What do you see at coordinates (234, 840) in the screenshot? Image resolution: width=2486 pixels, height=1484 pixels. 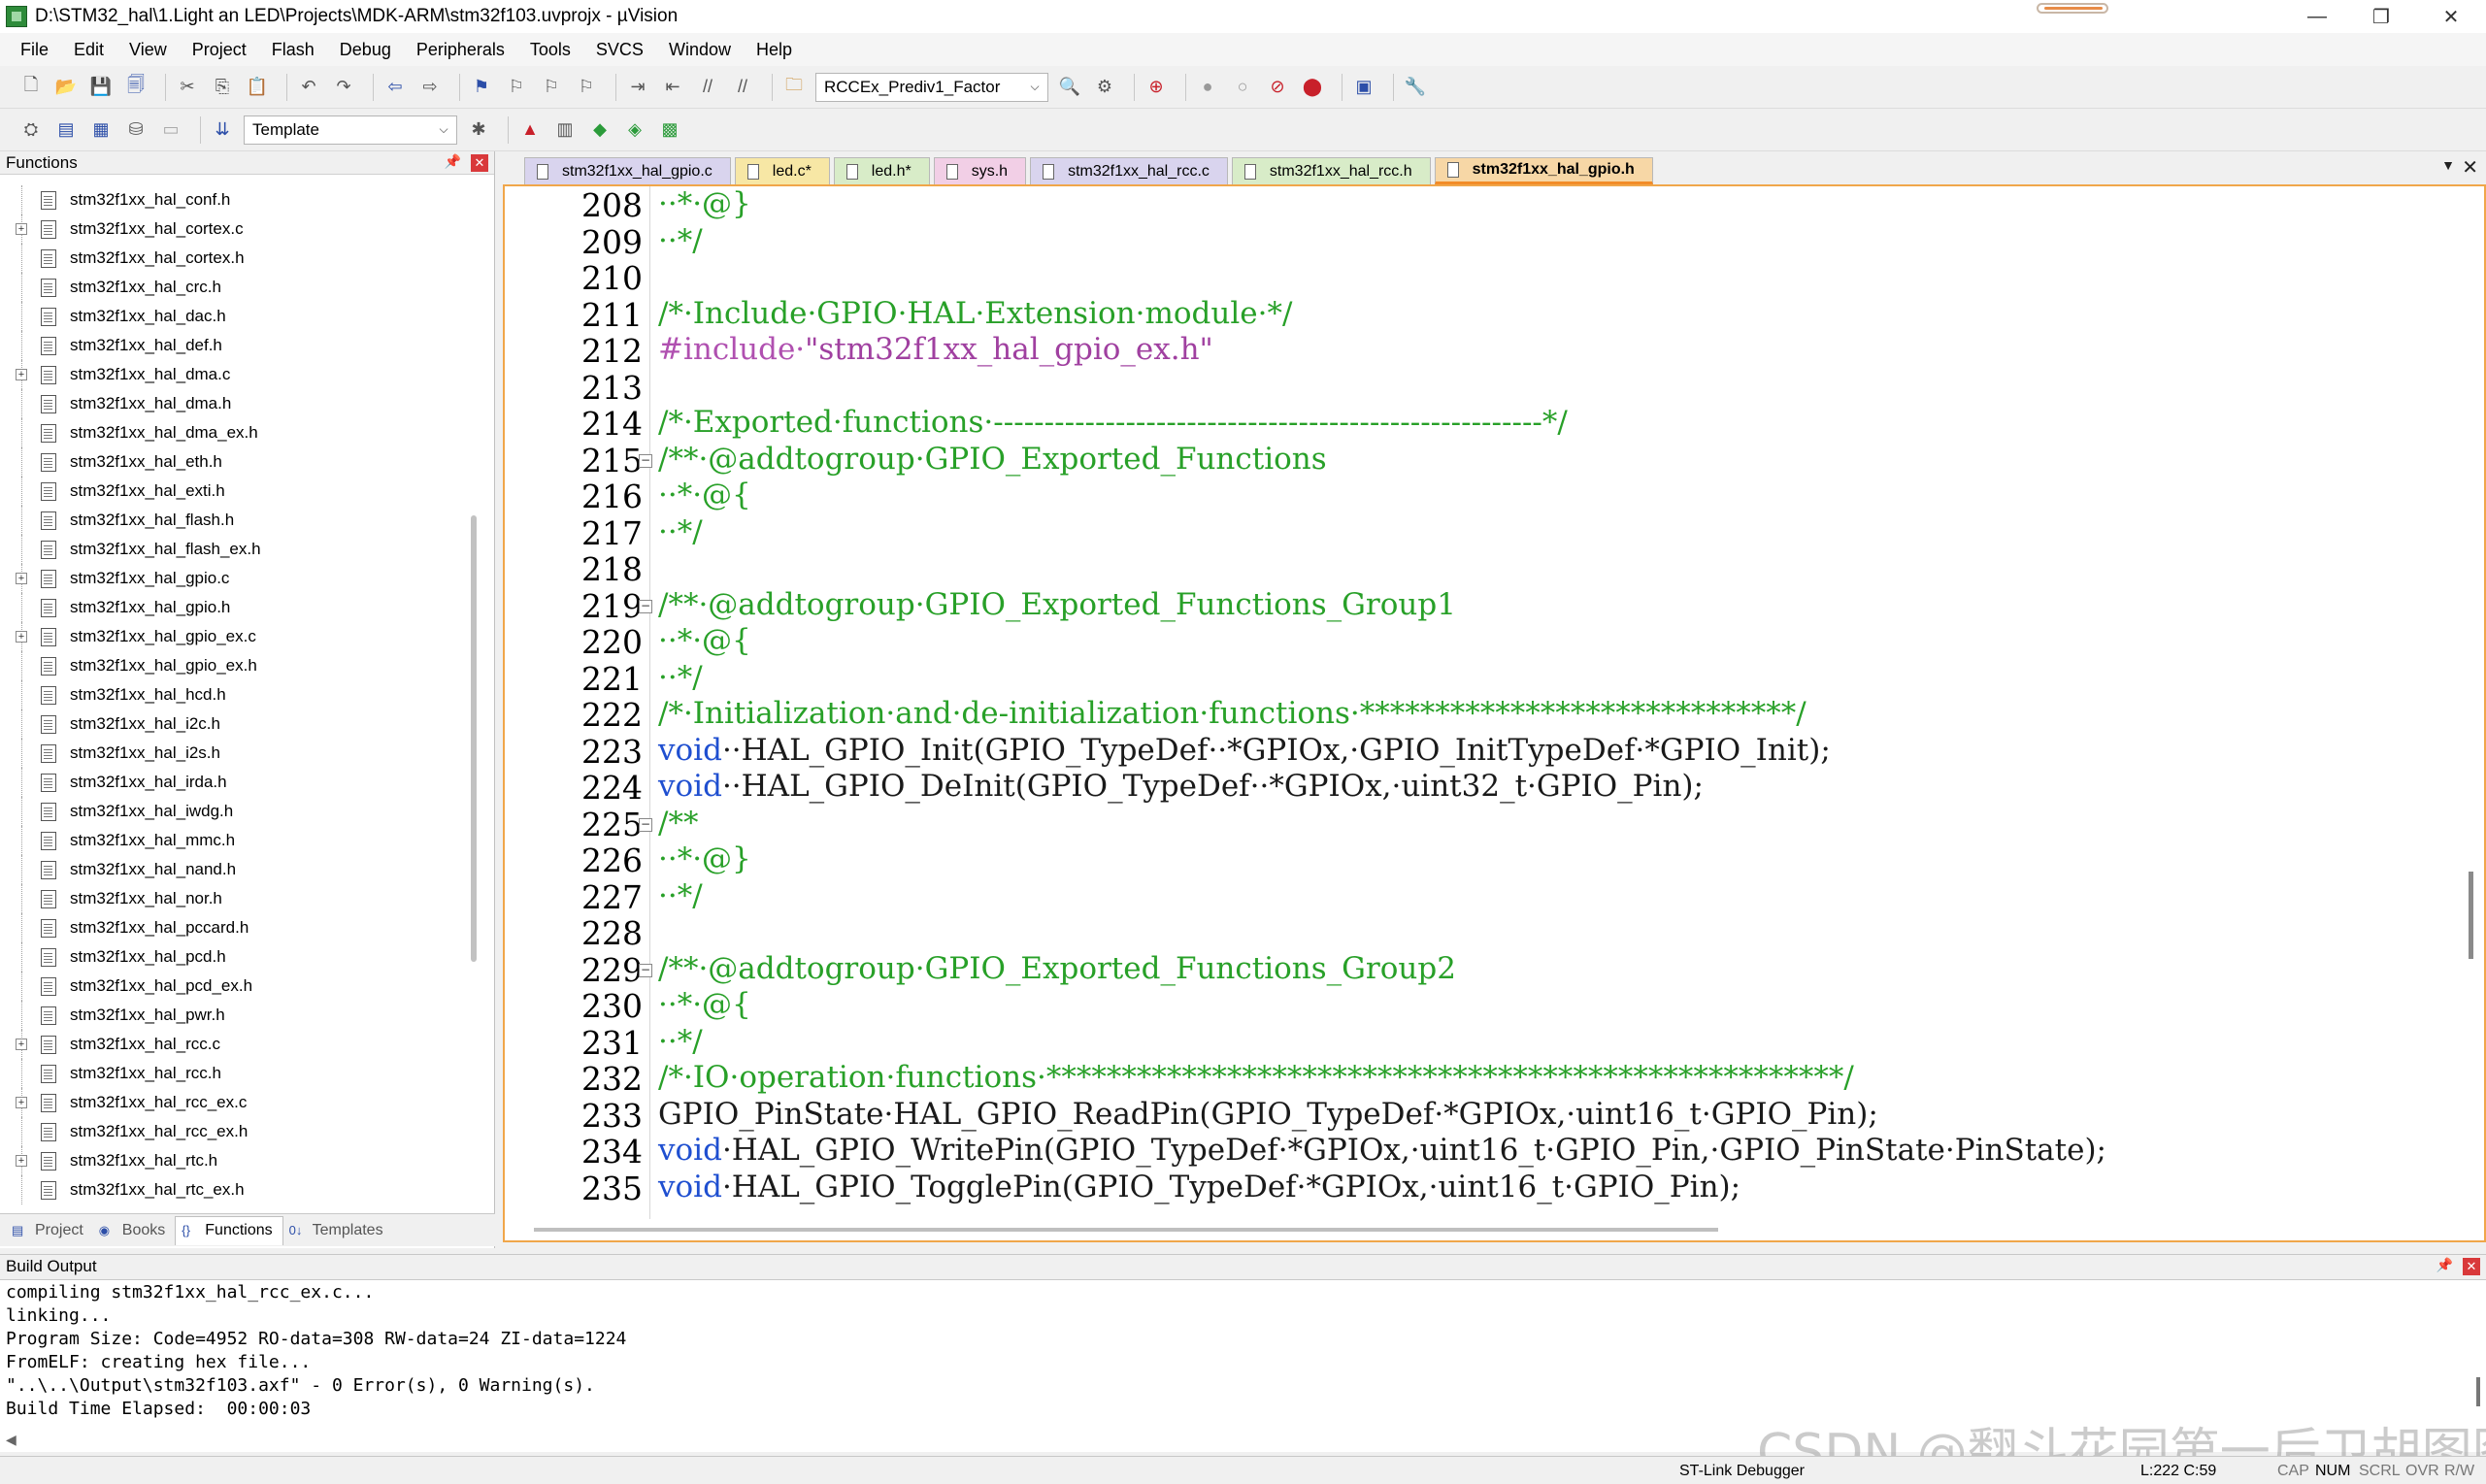 I see `function-file-item: stm32f1xx_hal_mmc.h` at bounding box center [234, 840].